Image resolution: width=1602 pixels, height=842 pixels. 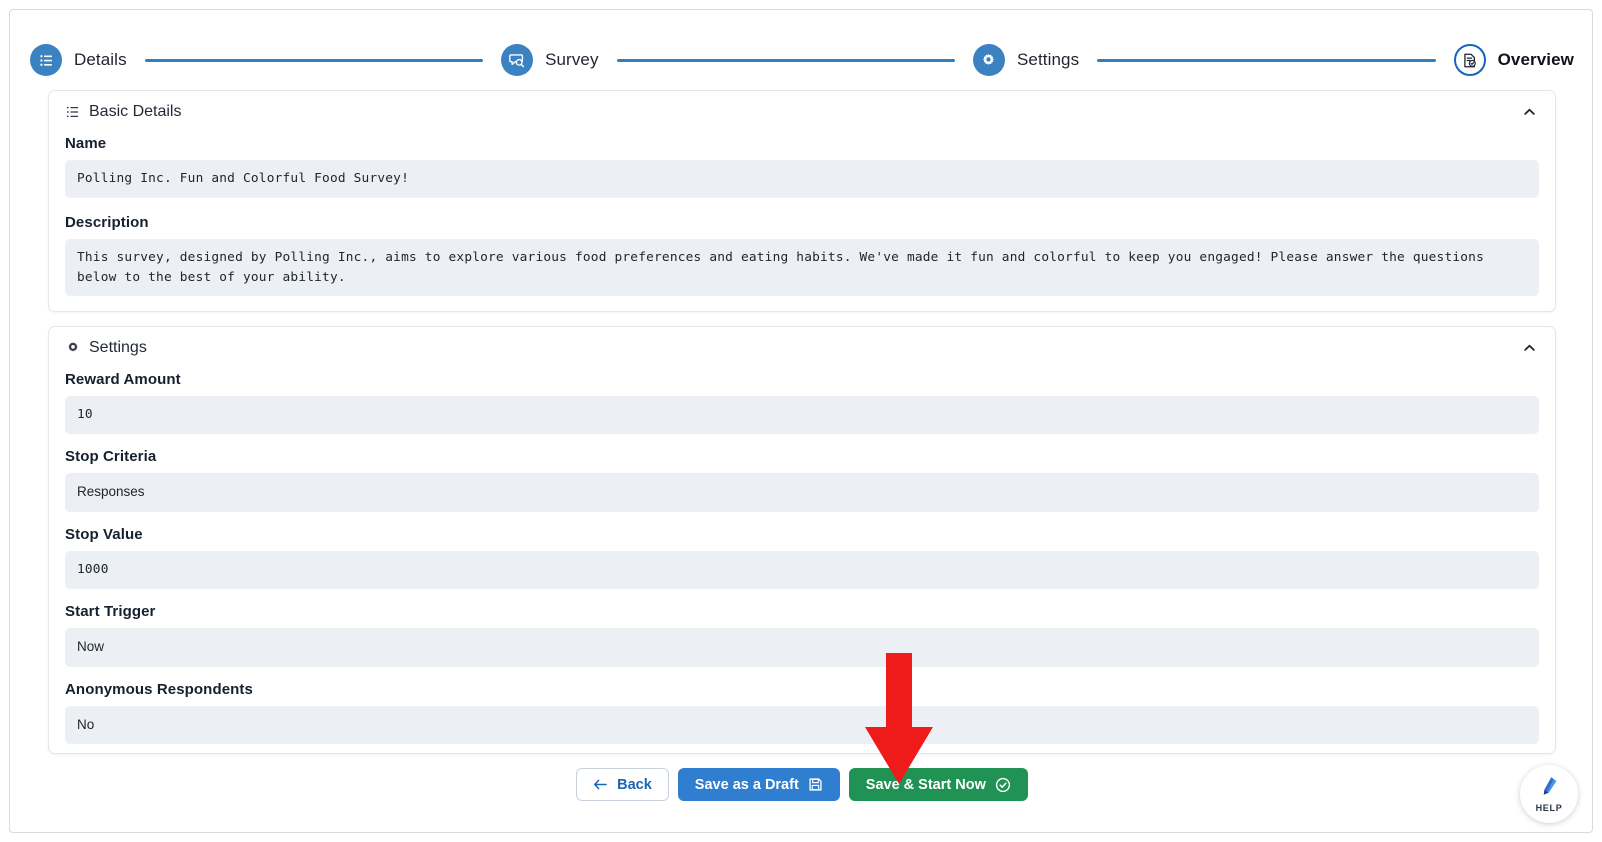 What do you see at coordinates (634, 784) in the screenshot?
I see `back-button-label: Back` at bounding box center [634, 784].